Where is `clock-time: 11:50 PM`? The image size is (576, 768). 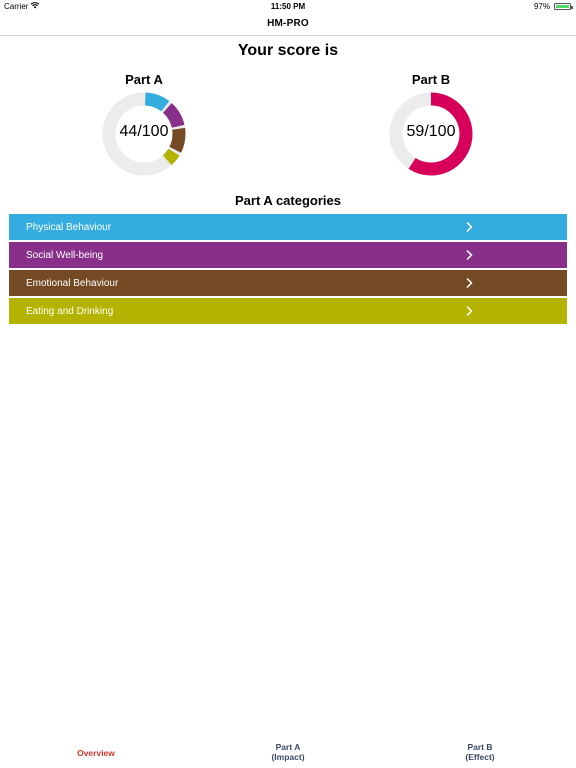
clock-time: 11:50 PM is located at coordinates (288, 6).